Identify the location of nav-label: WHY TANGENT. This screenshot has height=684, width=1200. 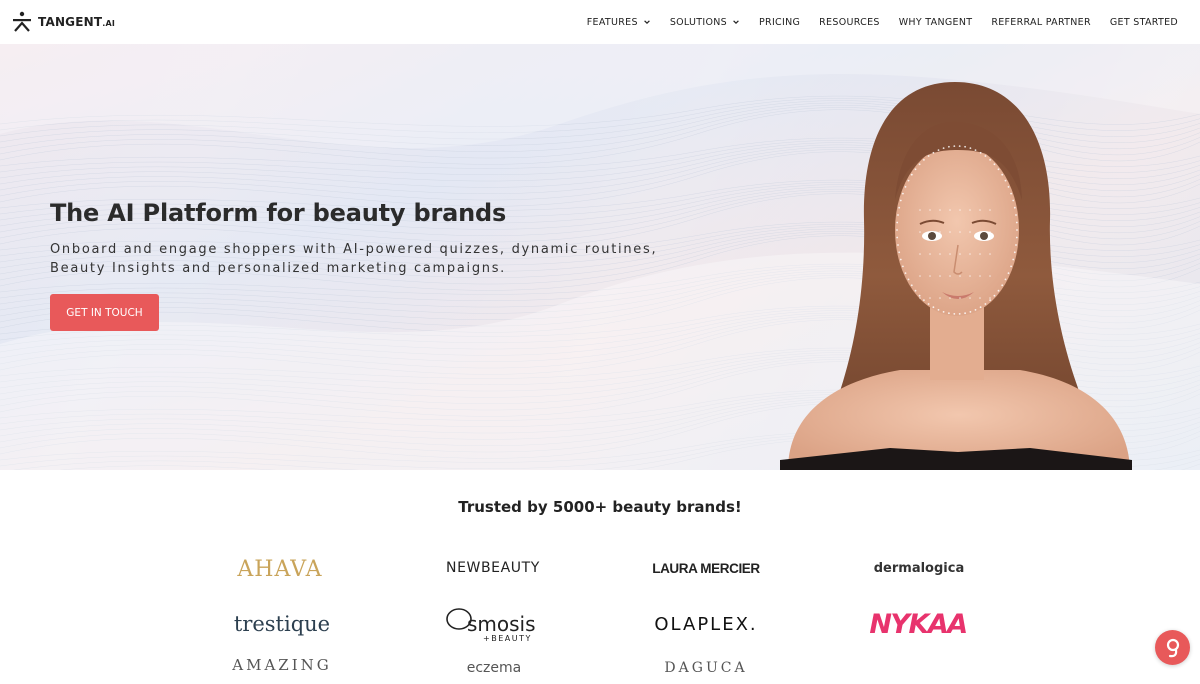
(935, 22).